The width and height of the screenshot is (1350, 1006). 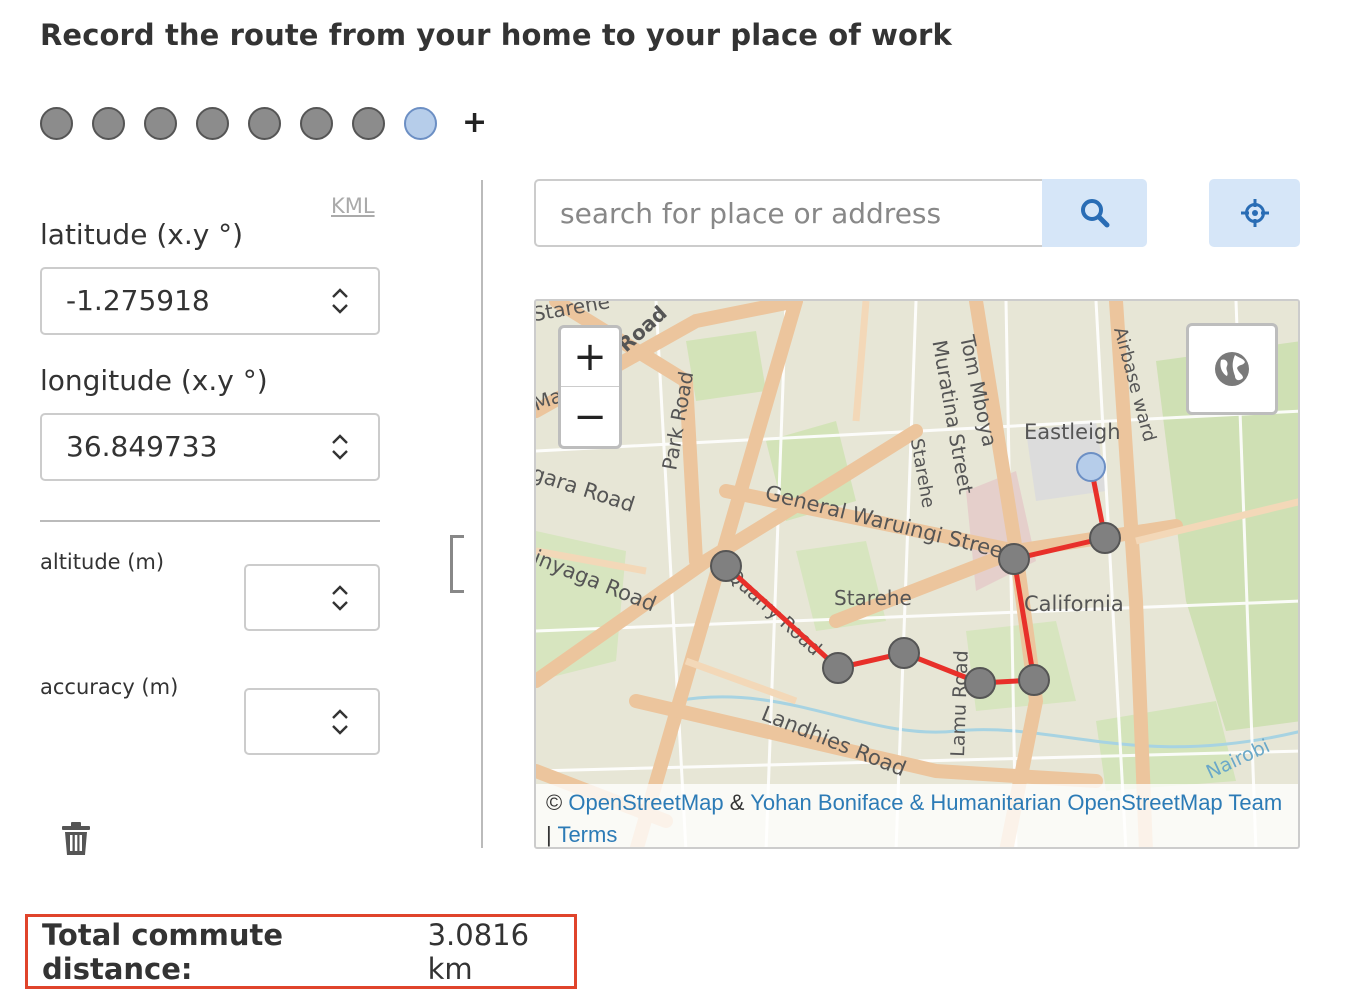 I want to click on locate-button, so click(x=1254, y=213).